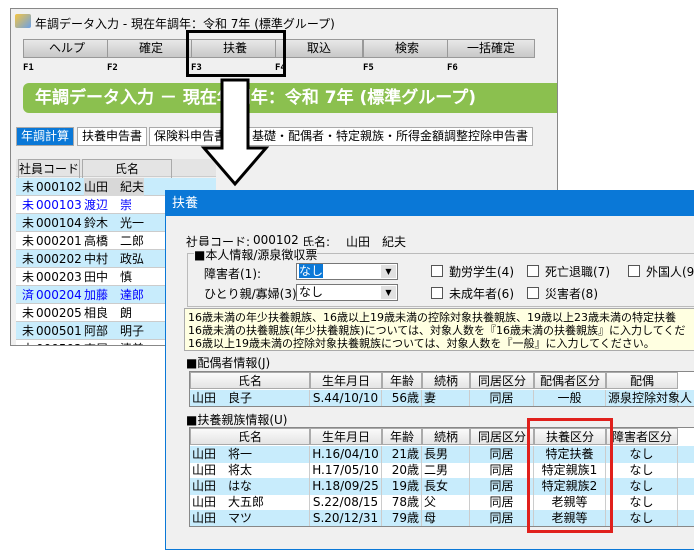 The image size is (694, 550). Describe the element at coordinates (311, 292) in the screenshot. I see `single-parent-value: なし` at that location.